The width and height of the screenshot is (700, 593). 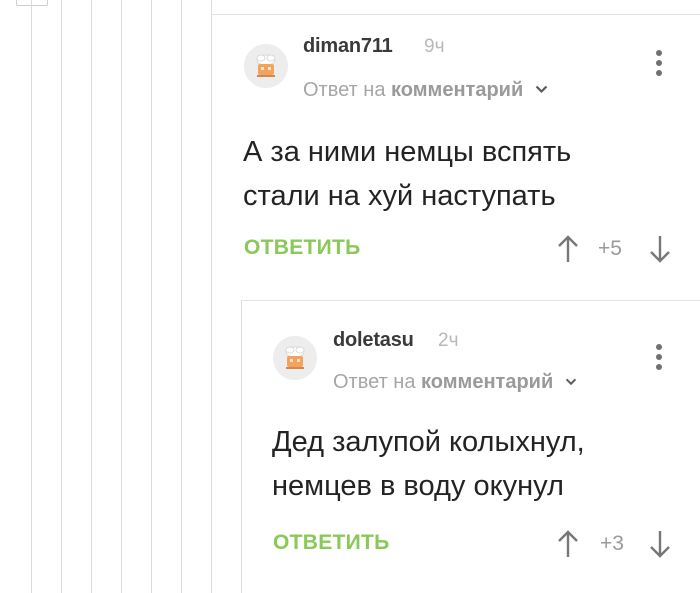 What do you see at coordinates (373, 340) in the screenshot?
I see `comment-author: doletasu` at bounding box center [373, 340].